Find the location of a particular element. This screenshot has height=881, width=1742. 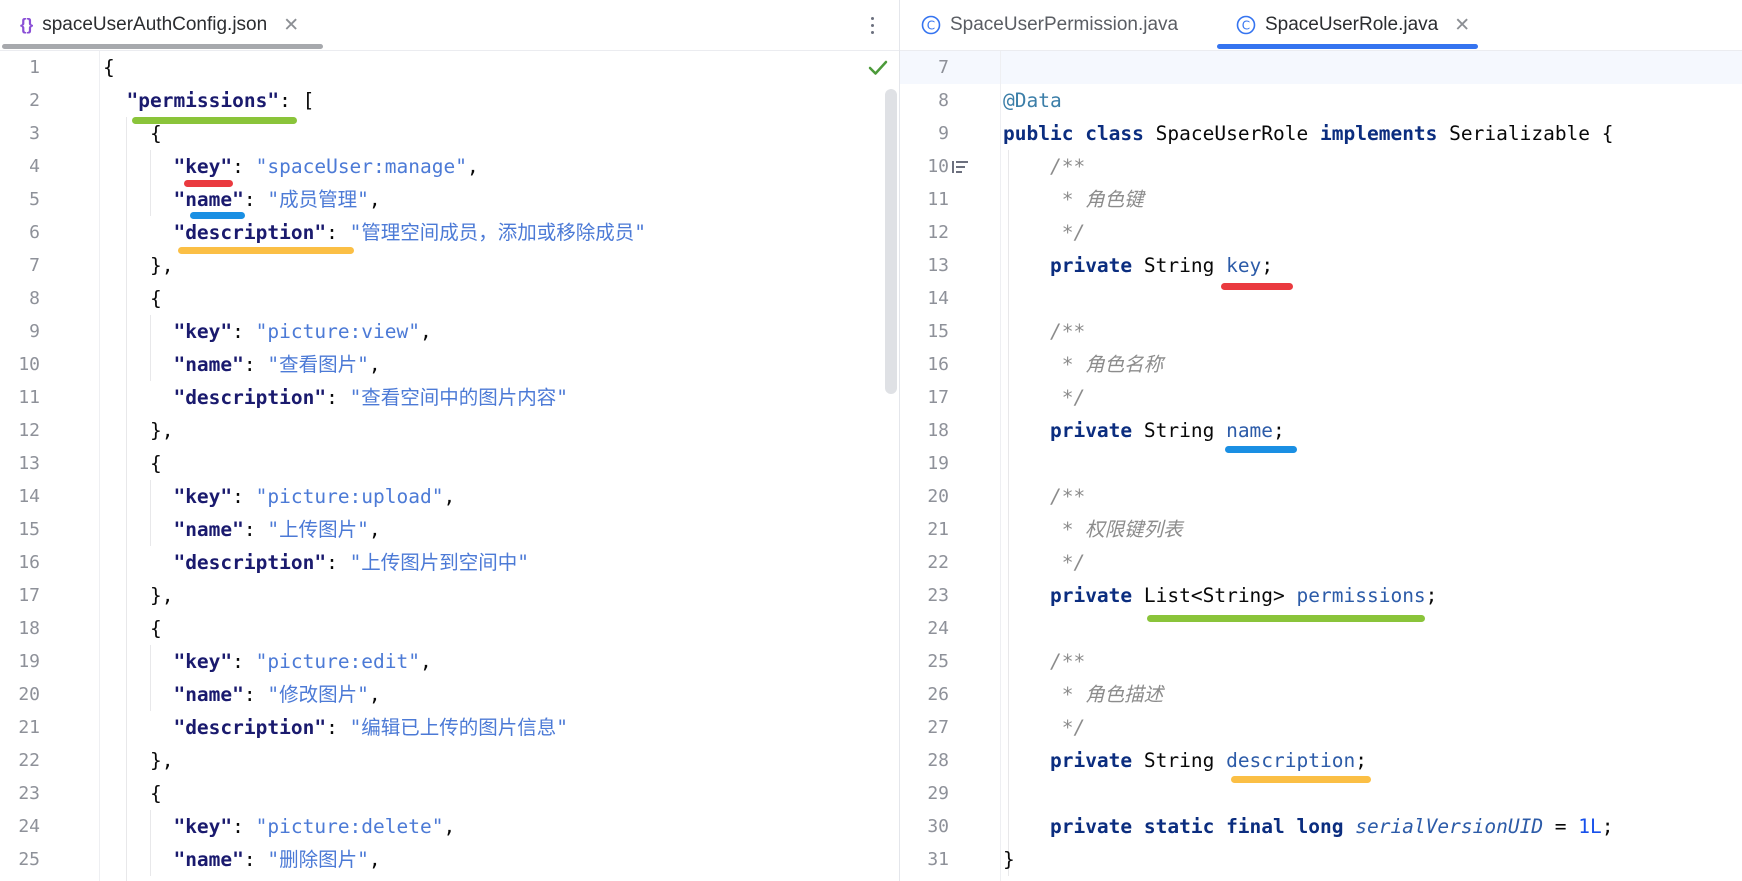

code-line: 13 { is located at coordinates (449, 463).